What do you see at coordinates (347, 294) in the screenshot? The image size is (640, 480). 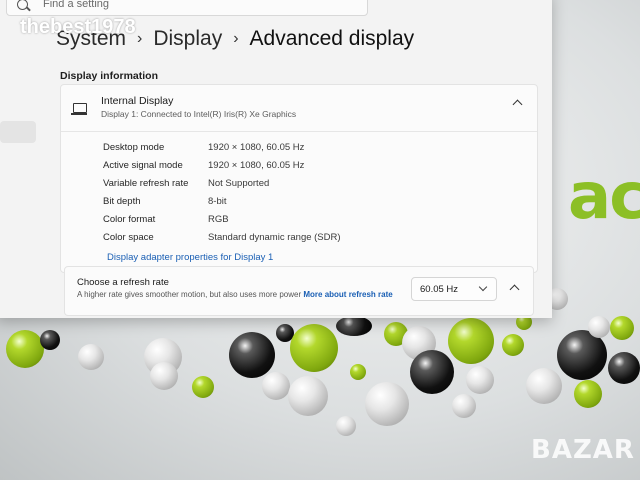 I see `more-about-refresh-rate-link: More about refresh rate` at bounding box center [347, 294].